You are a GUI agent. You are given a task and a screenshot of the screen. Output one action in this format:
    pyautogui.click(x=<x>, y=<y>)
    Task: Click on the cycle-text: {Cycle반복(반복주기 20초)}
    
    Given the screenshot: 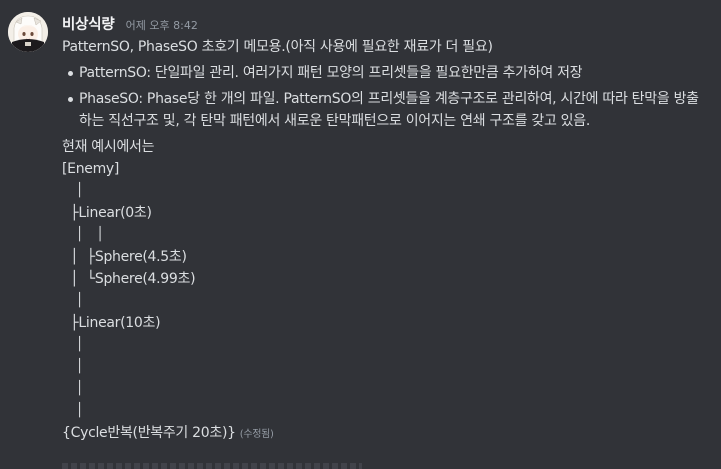 What is the action you would take?
    pyautogui.click(x=149, y=433)
    